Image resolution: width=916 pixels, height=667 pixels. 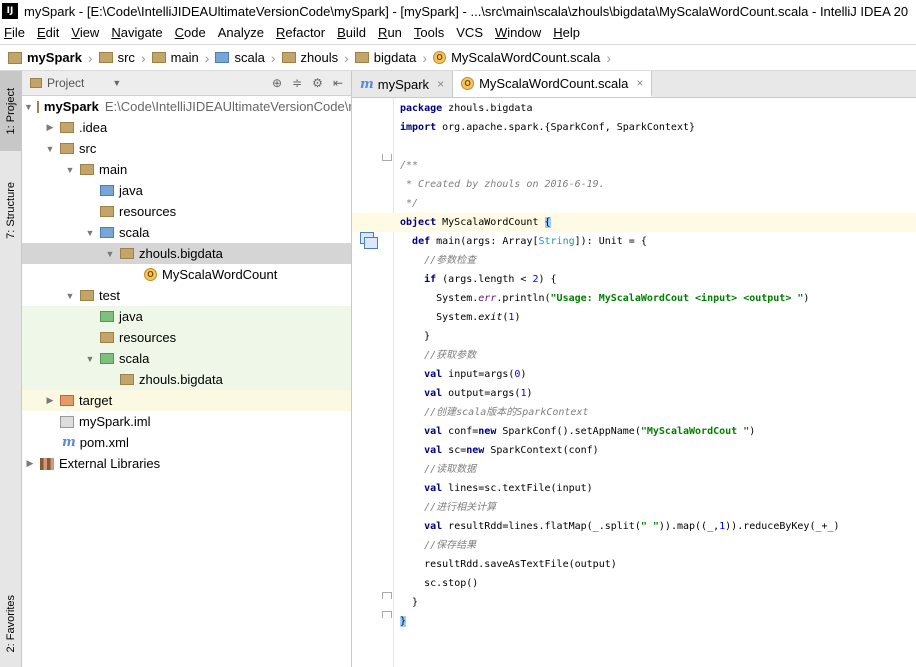 I want to click on tree-node-test-scala: ▼ scala, so click(x=186, y=358).